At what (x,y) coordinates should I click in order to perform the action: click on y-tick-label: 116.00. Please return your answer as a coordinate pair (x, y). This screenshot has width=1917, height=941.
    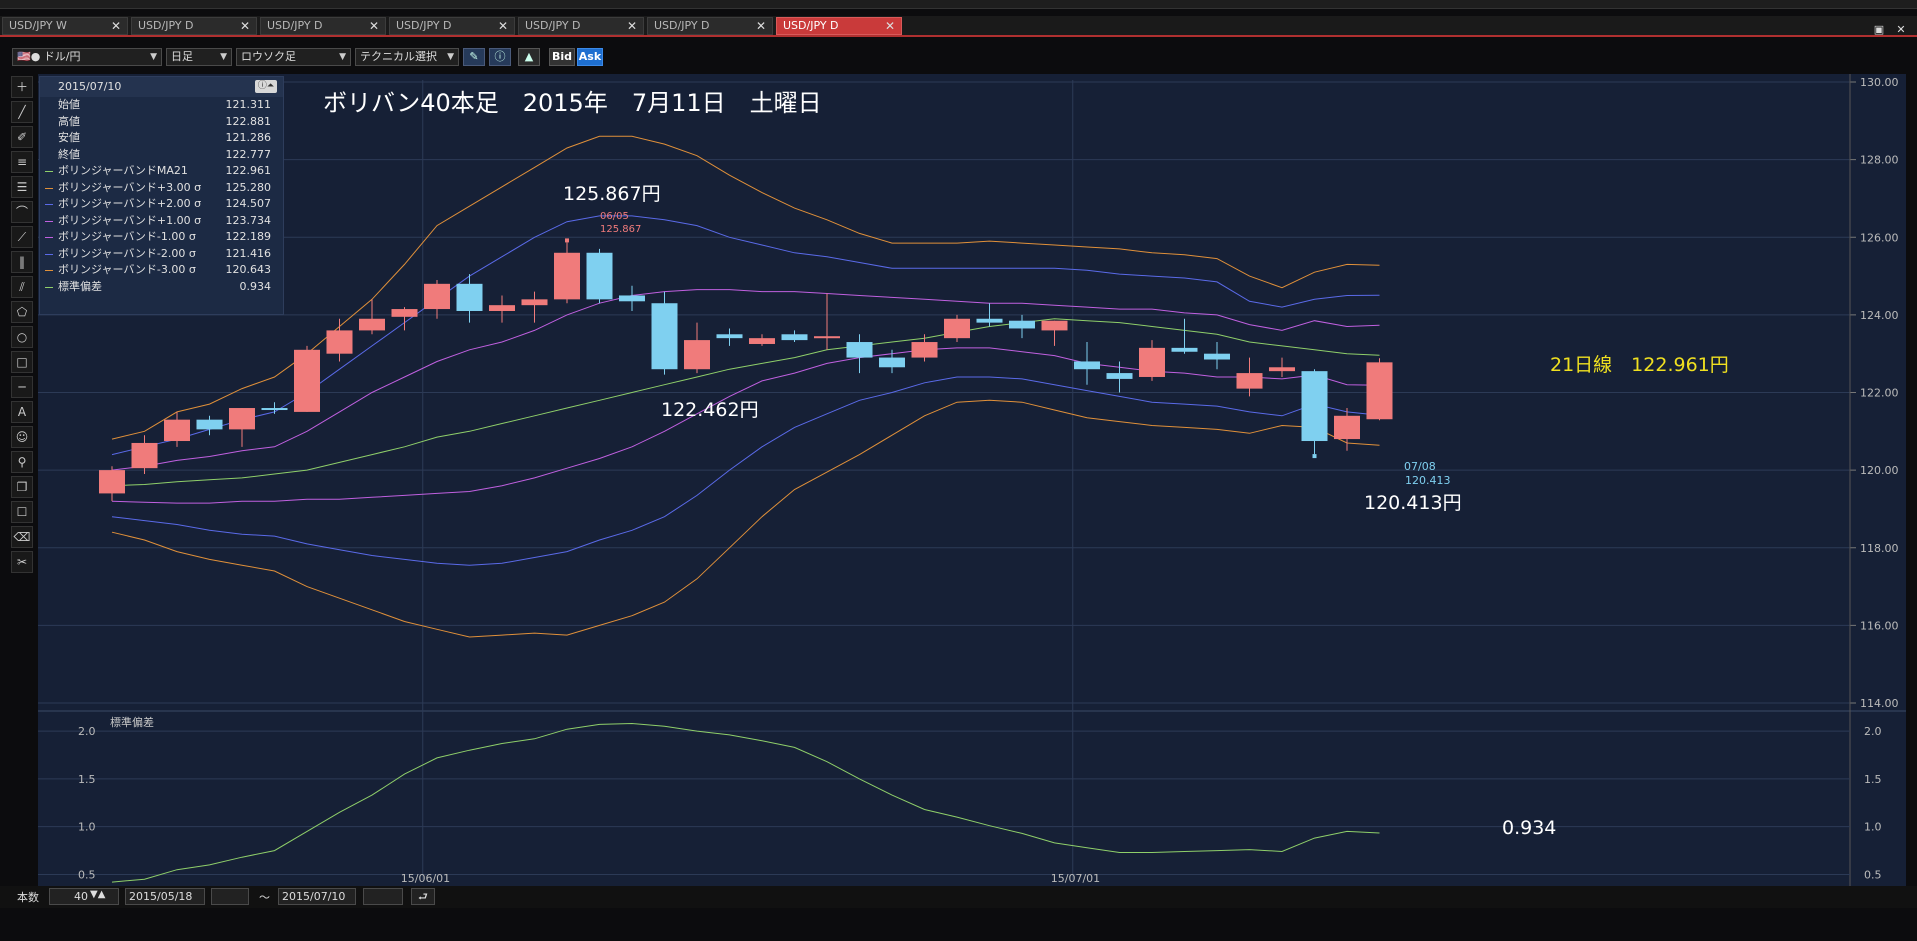
    Looking at the image, I should click on (1879, 625).